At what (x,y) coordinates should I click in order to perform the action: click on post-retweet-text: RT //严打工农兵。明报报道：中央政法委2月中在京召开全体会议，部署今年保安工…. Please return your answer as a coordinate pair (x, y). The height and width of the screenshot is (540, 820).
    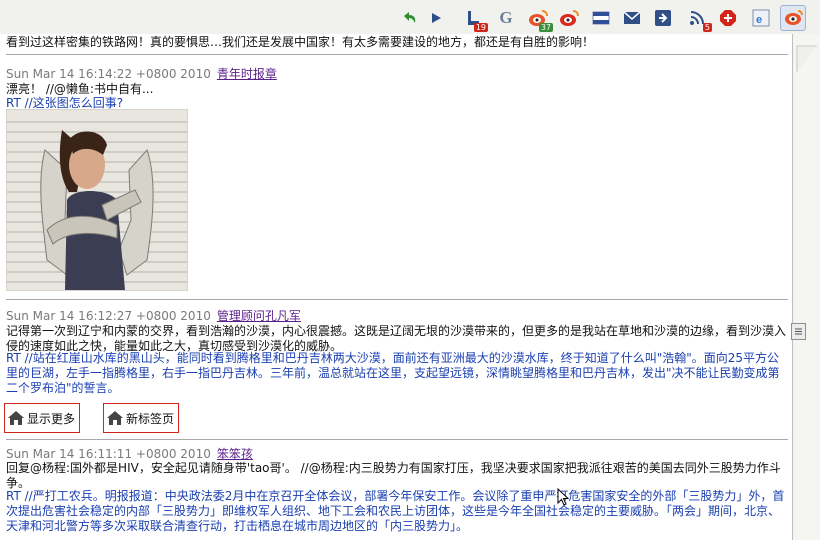
    Looking at the image, I should click on (395, 511).